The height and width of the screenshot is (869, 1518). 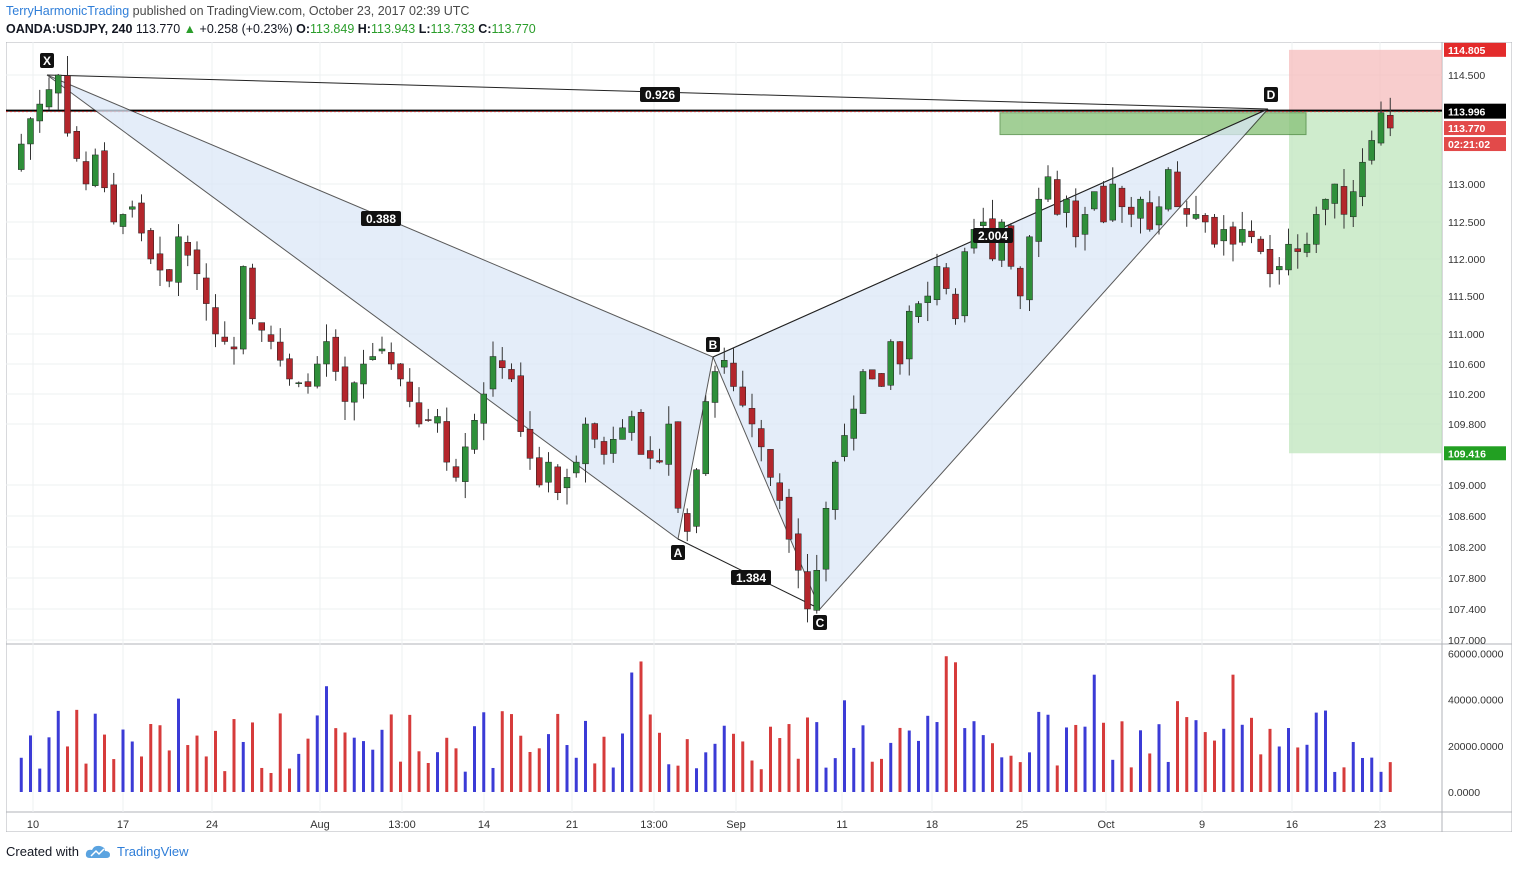 What do you see at coordinates (513, 29) in the screenshot?
I see `close-value: 113.770` at bounding box center [513, 29].